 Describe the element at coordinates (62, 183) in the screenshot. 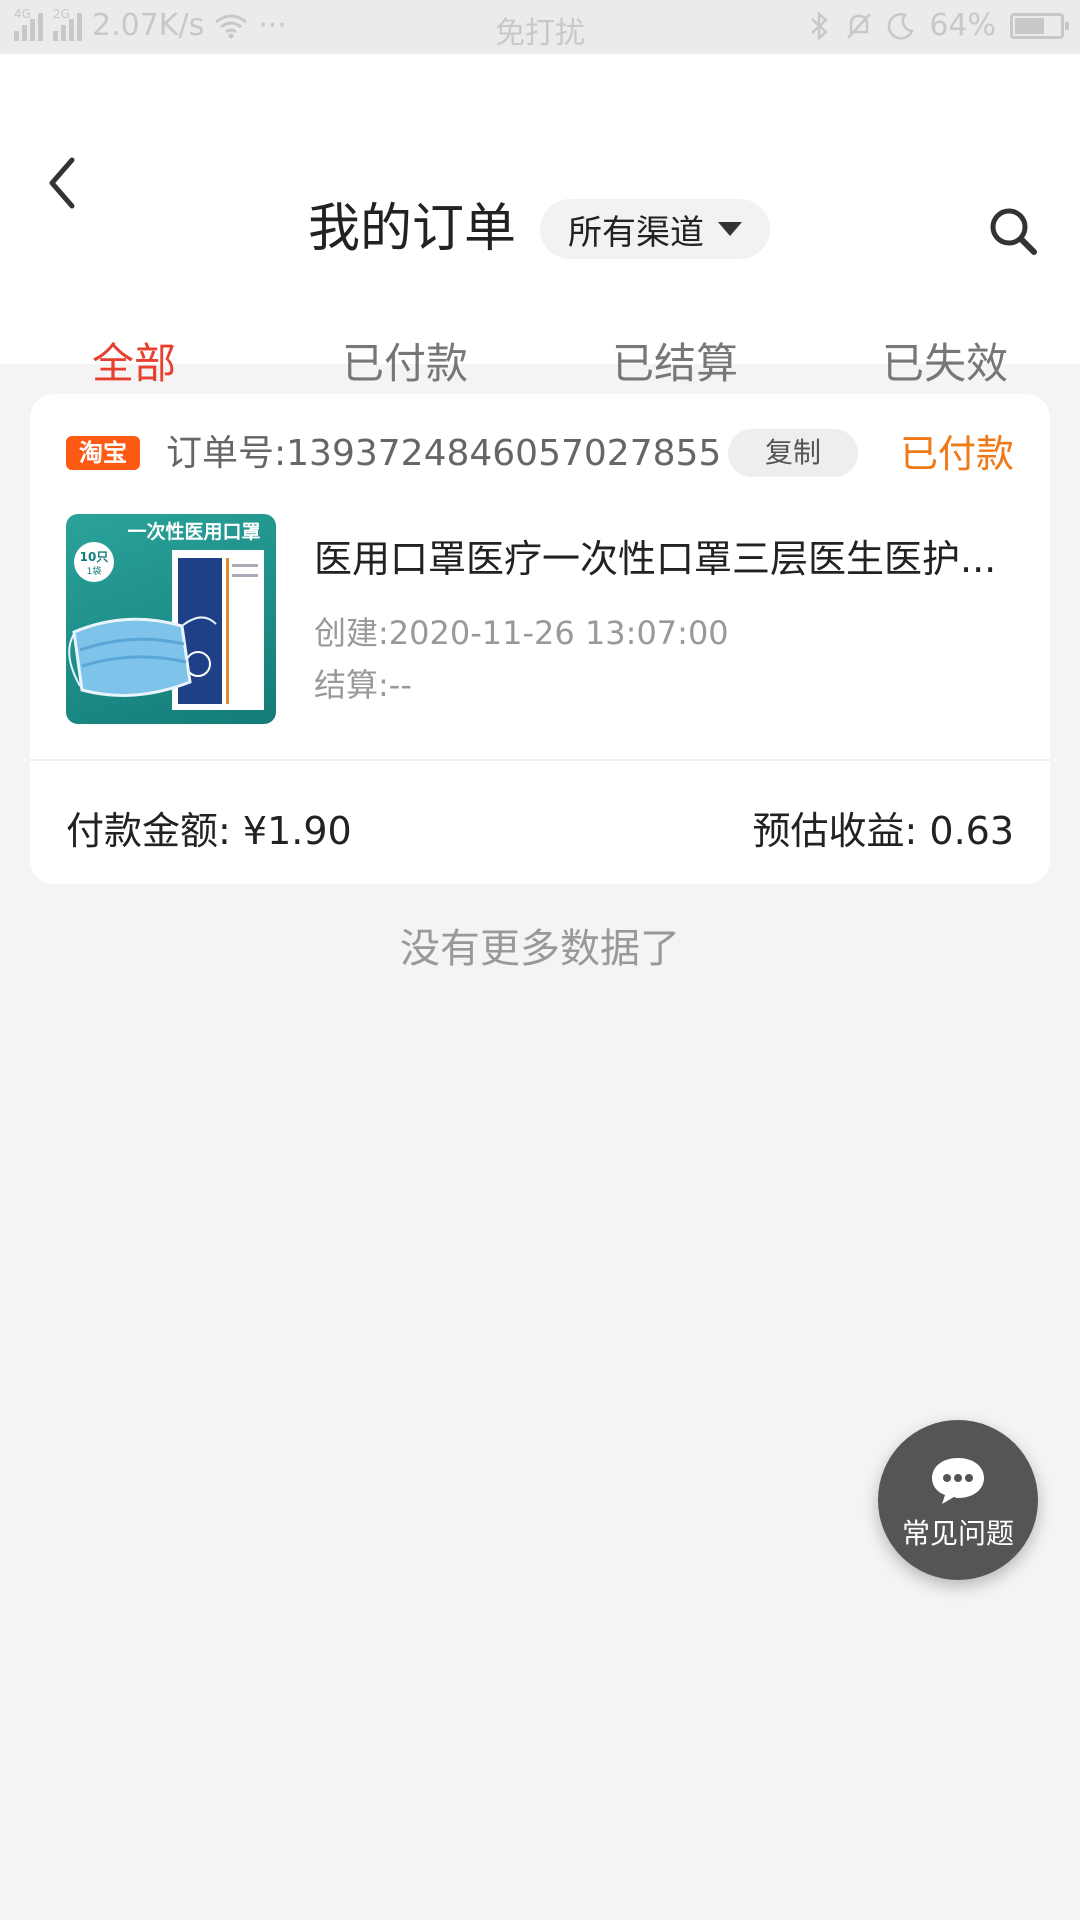

I see `chevron-left-icon` at that location.